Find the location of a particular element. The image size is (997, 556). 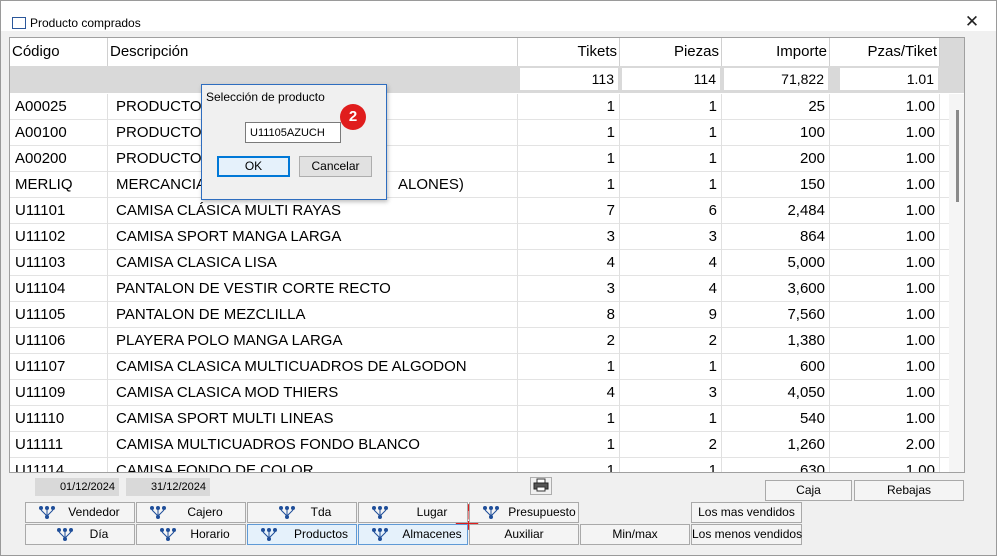

table-row: A00100 PRODUCTO 1 1 100 1.00 is located at coordinates (487, 133).